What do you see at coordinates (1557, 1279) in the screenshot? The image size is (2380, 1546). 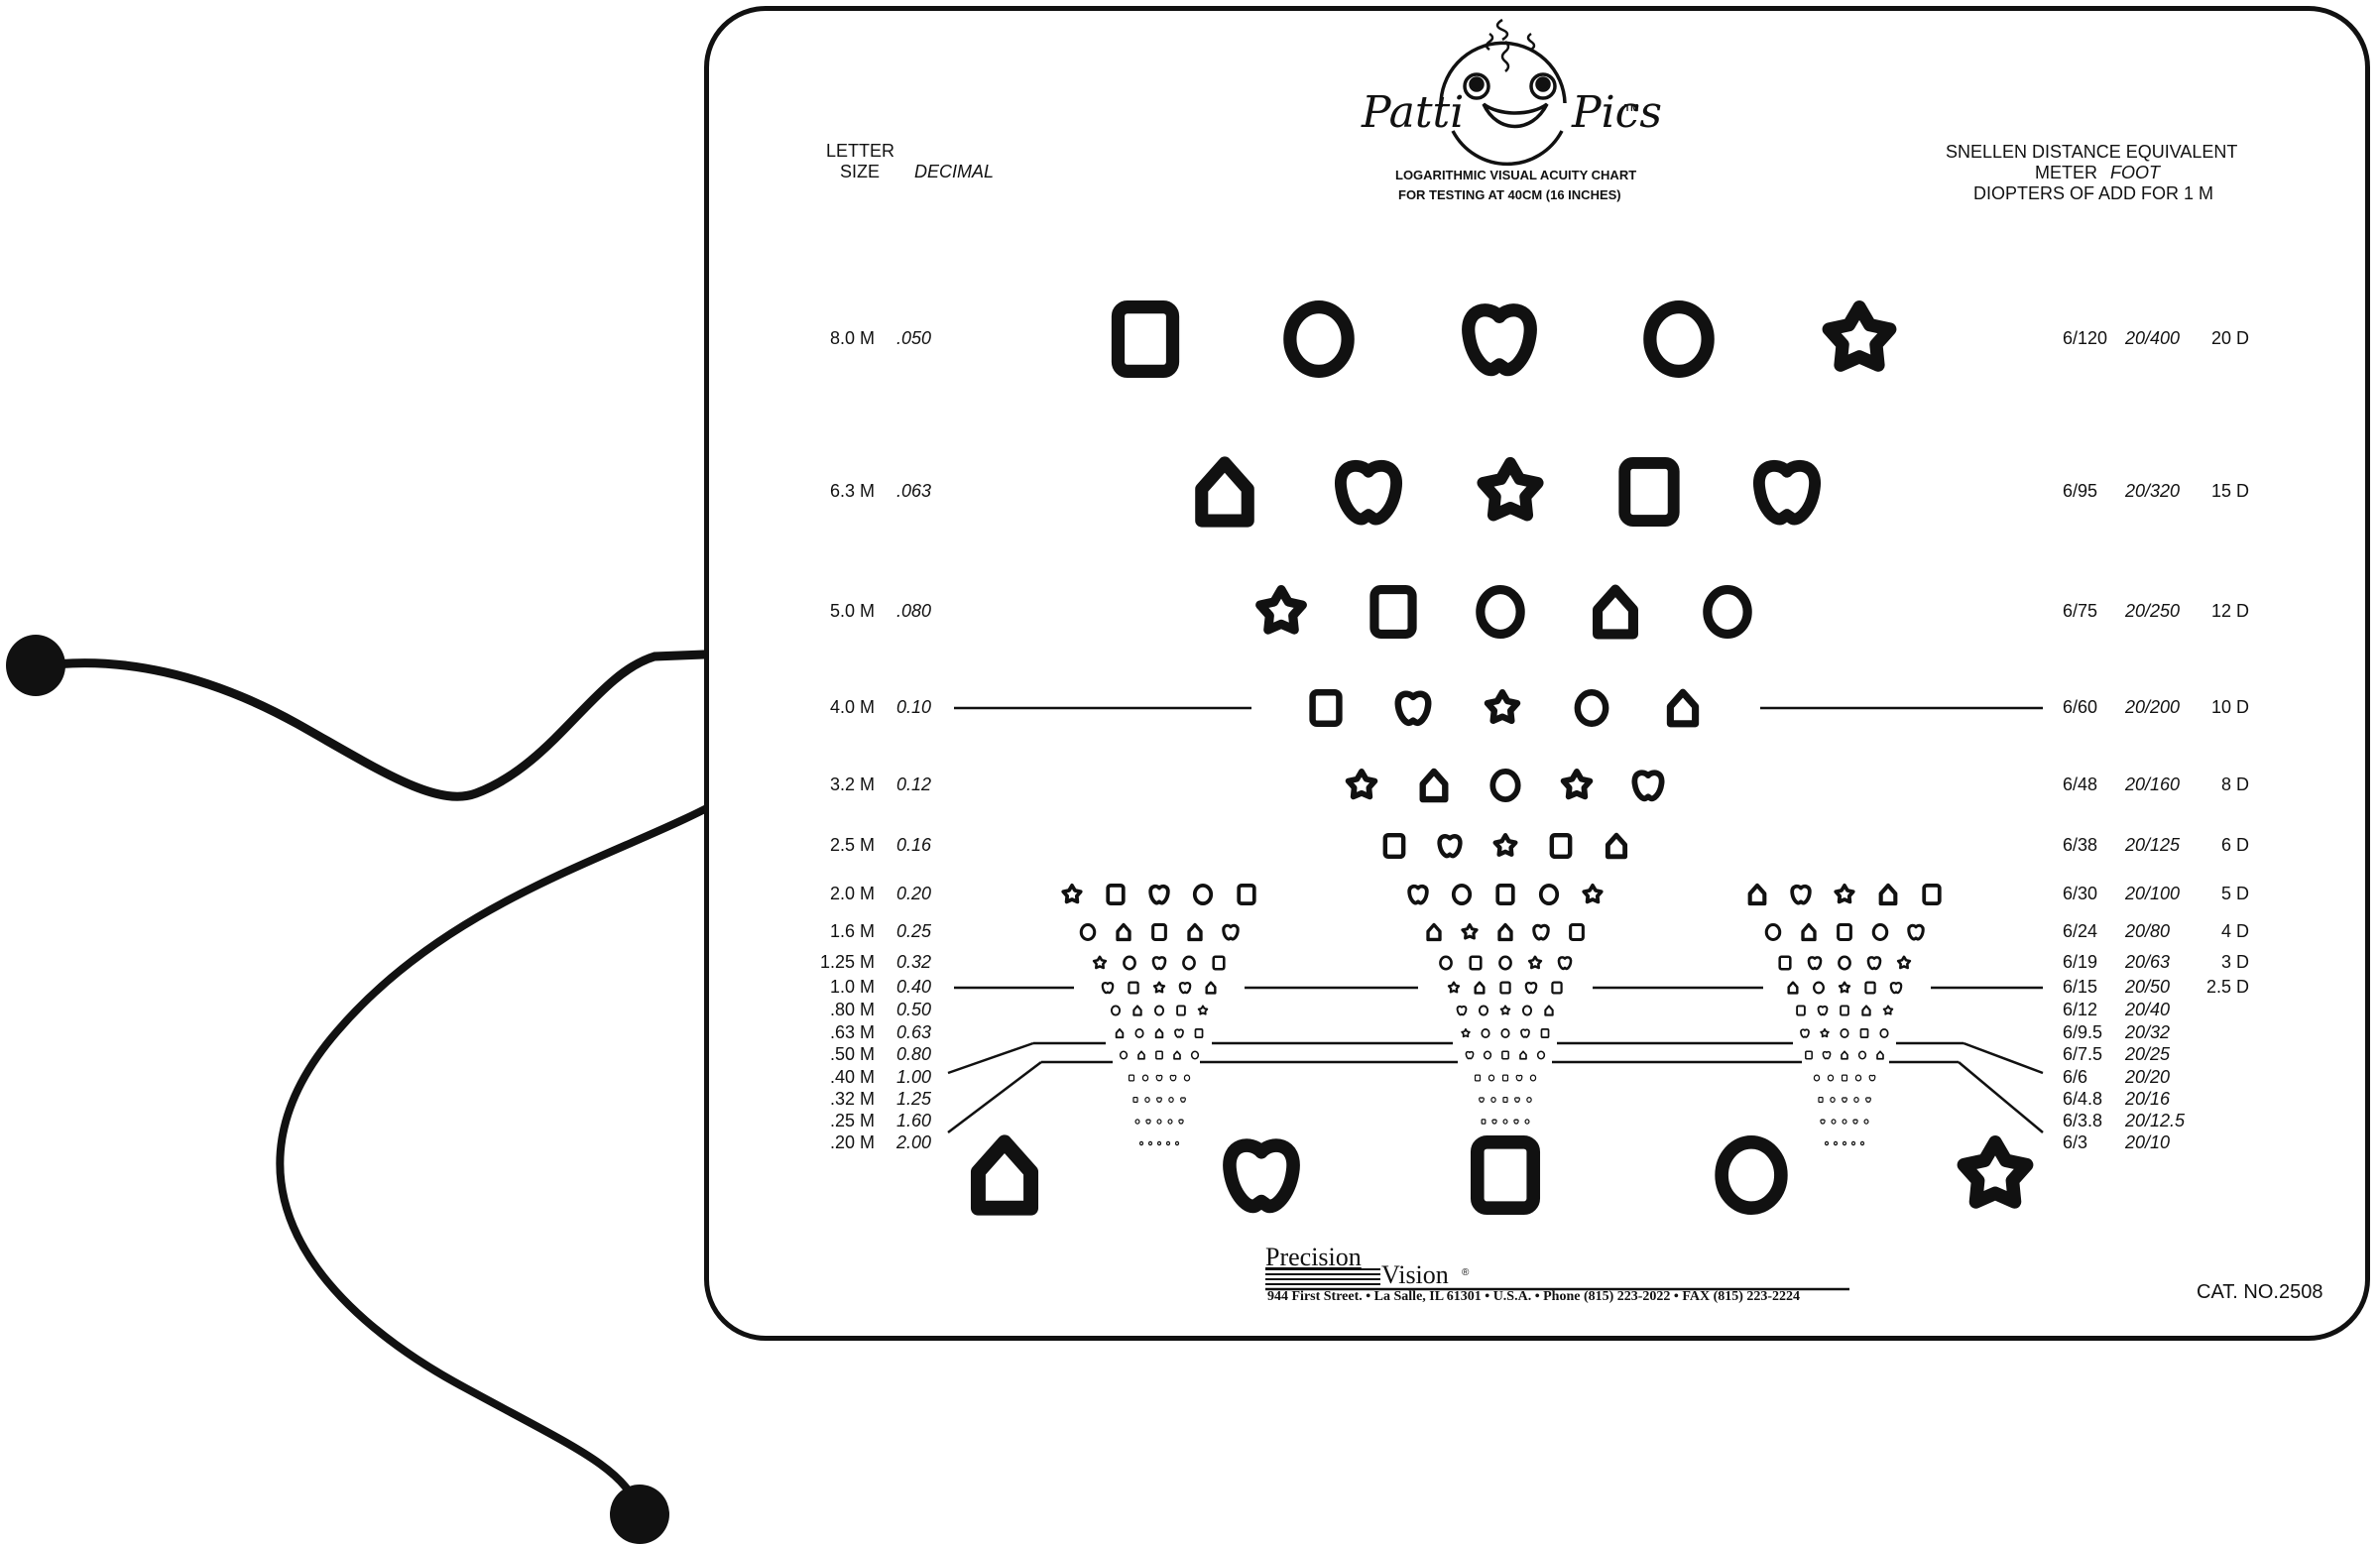 I see `footer-rules` at bounding box center [1557, 1279].